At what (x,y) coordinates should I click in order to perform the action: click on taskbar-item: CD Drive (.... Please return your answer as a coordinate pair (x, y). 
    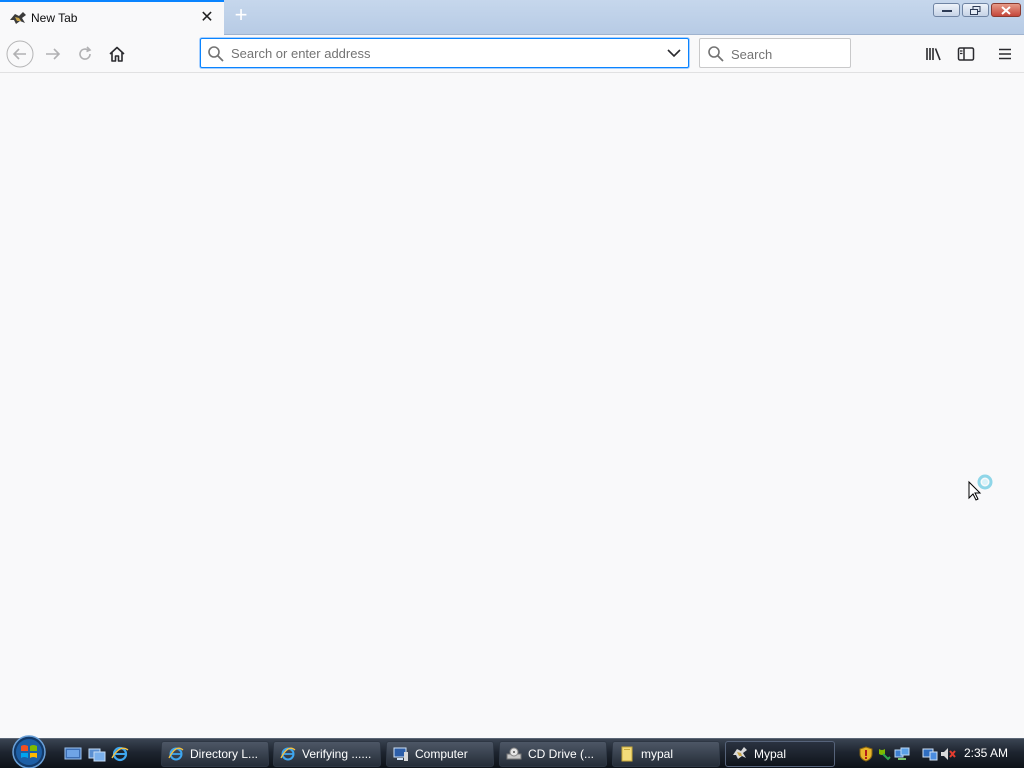
    Looking at the image, I should click on (553, 754).